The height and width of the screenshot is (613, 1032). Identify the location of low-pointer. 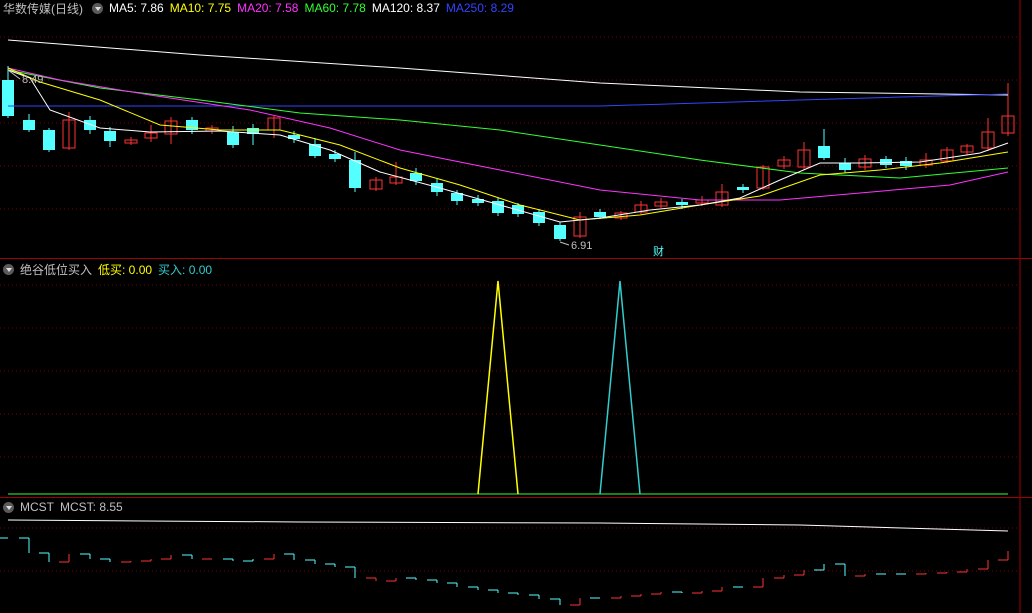
(564, 243).